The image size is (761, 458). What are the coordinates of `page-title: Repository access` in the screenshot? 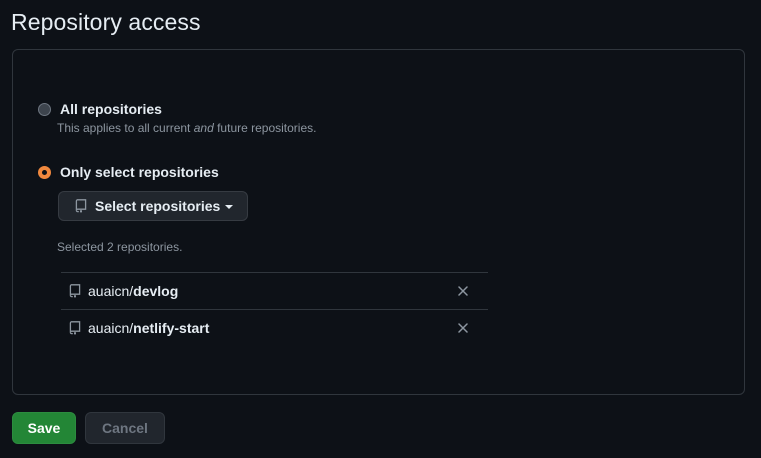 It's located at (106, 22).